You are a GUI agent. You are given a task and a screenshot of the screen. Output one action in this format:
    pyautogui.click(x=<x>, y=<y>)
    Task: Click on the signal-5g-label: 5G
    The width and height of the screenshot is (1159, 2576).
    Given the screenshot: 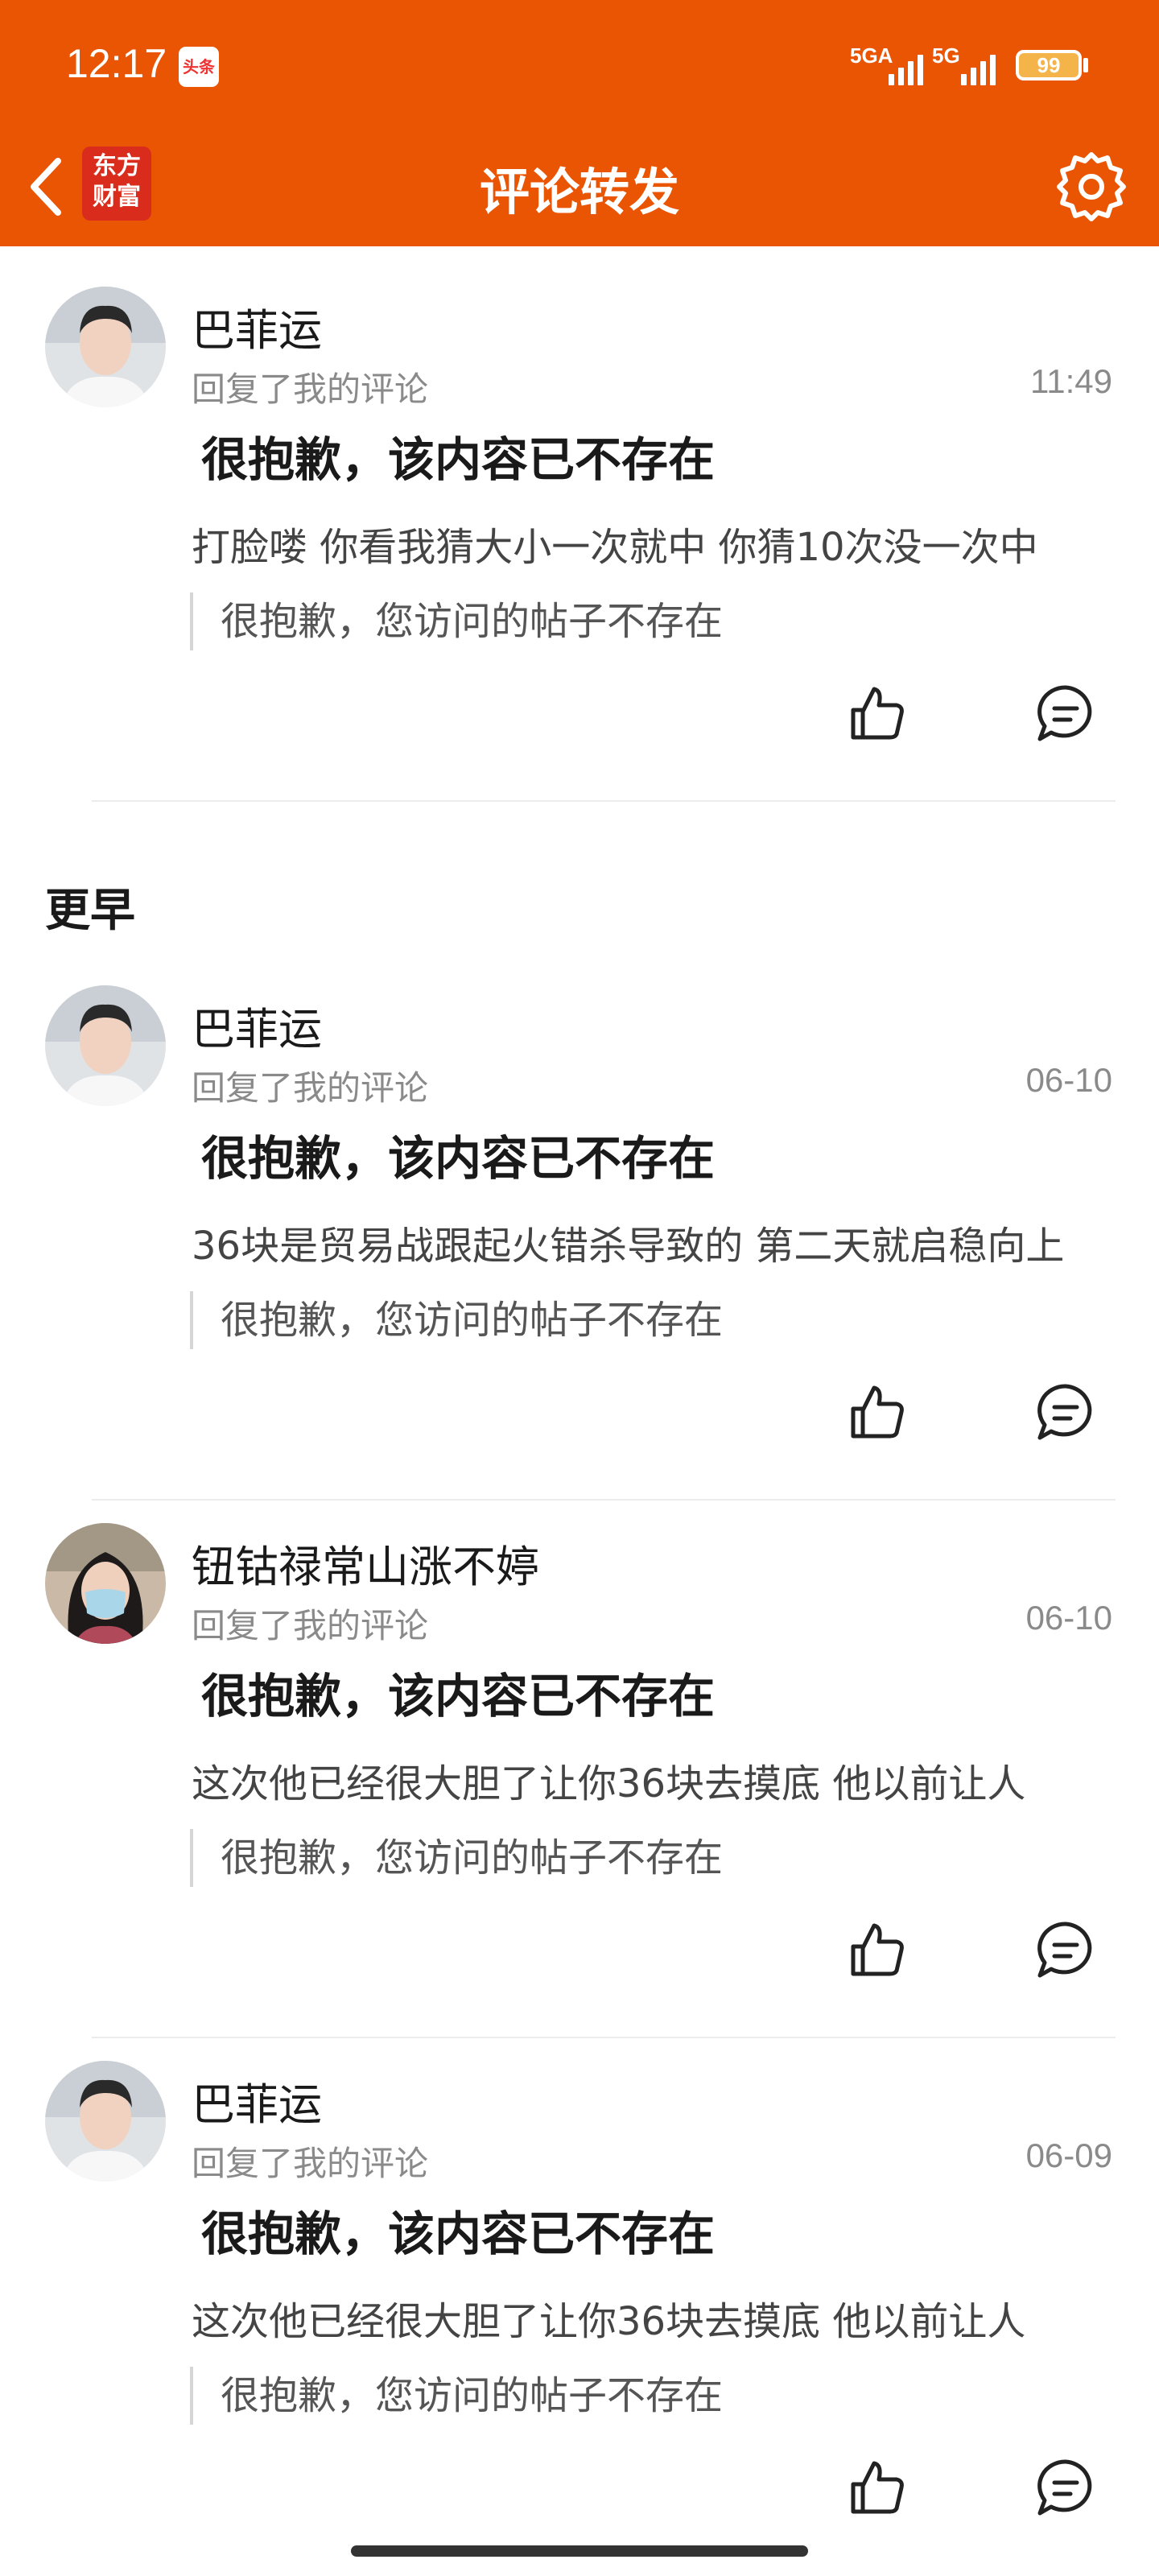 What is the action you would take?
    pyautogui.click(x=946, y=55)
    